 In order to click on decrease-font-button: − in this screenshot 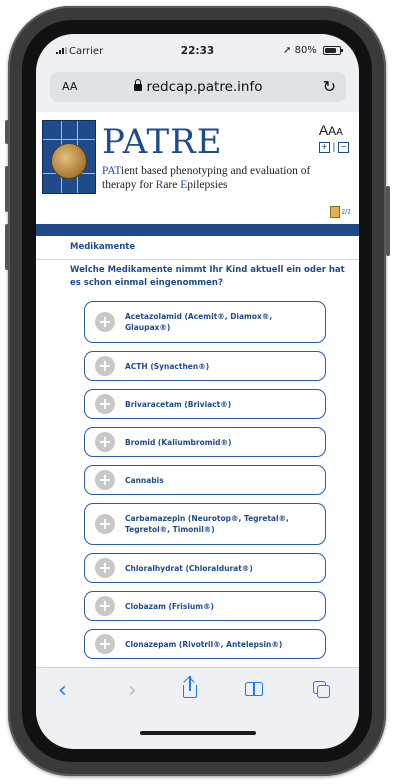, I will do `click(343, 147)`.